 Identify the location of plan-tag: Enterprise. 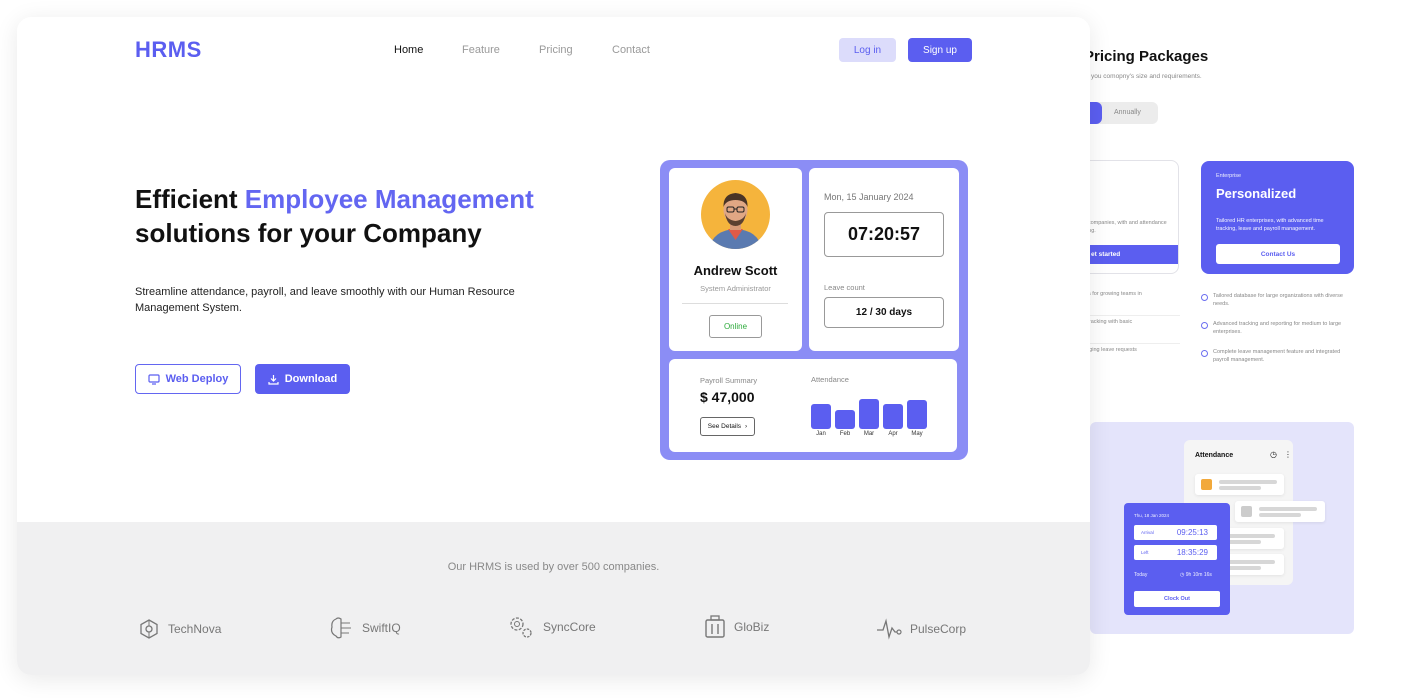
(1229, 176).